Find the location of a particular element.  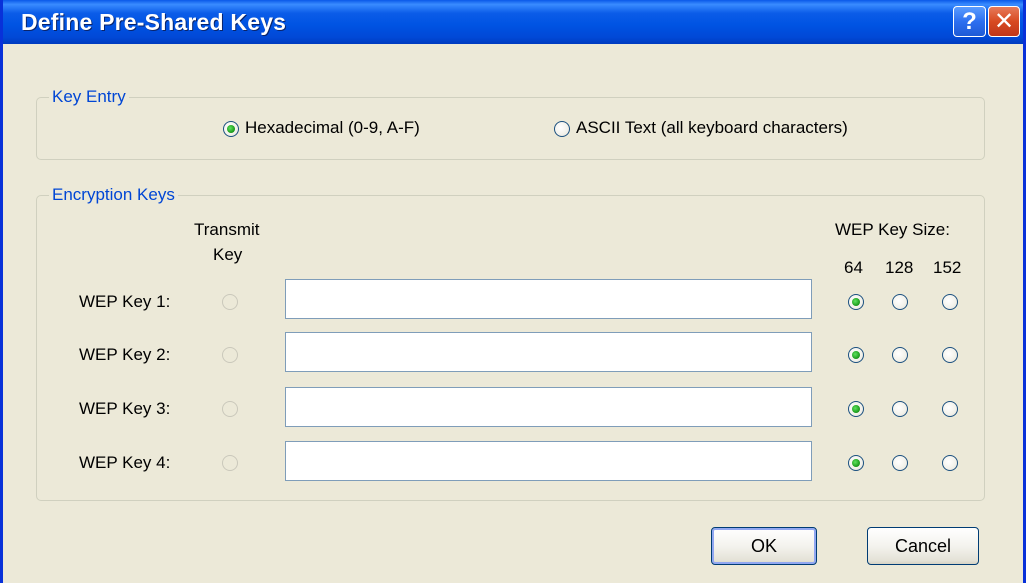

transmit-key-2-radio is located at coordinates (230, 355).